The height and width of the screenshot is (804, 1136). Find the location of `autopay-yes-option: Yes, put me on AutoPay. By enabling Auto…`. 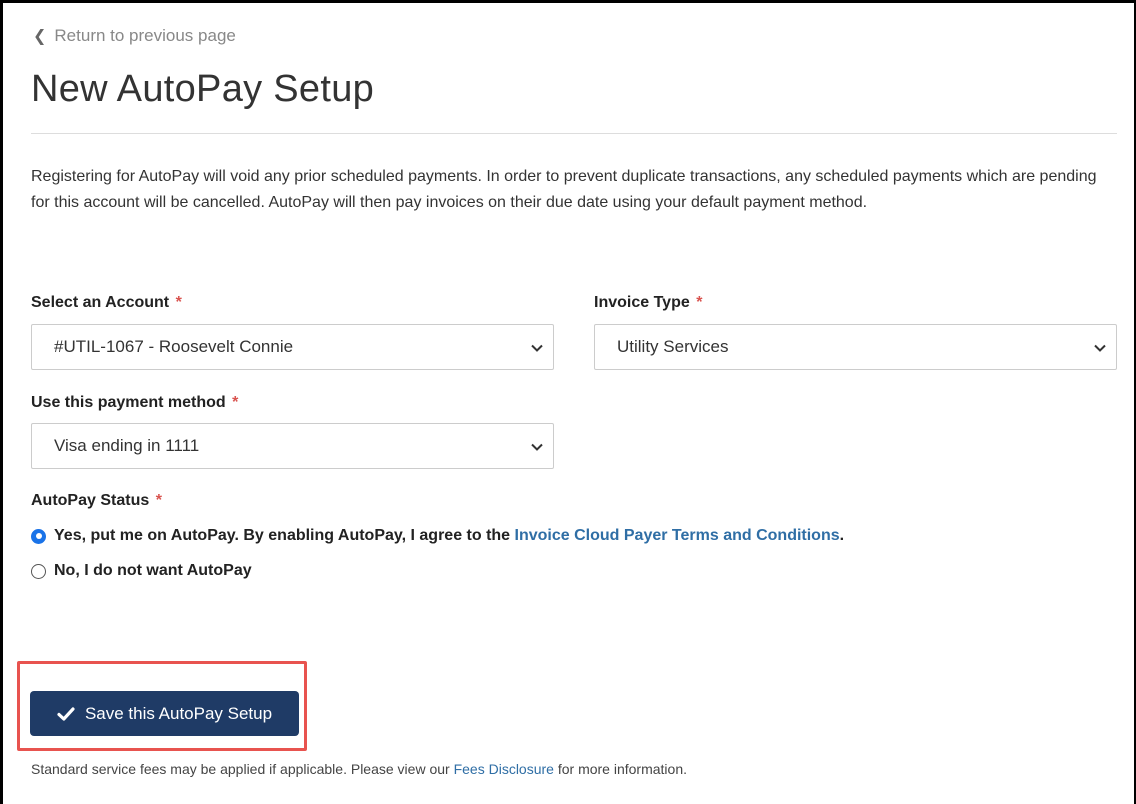

autopay-yes-option: Yes, put me on AutoPay. By enabling Auto… is located at coordinates (437, 536).